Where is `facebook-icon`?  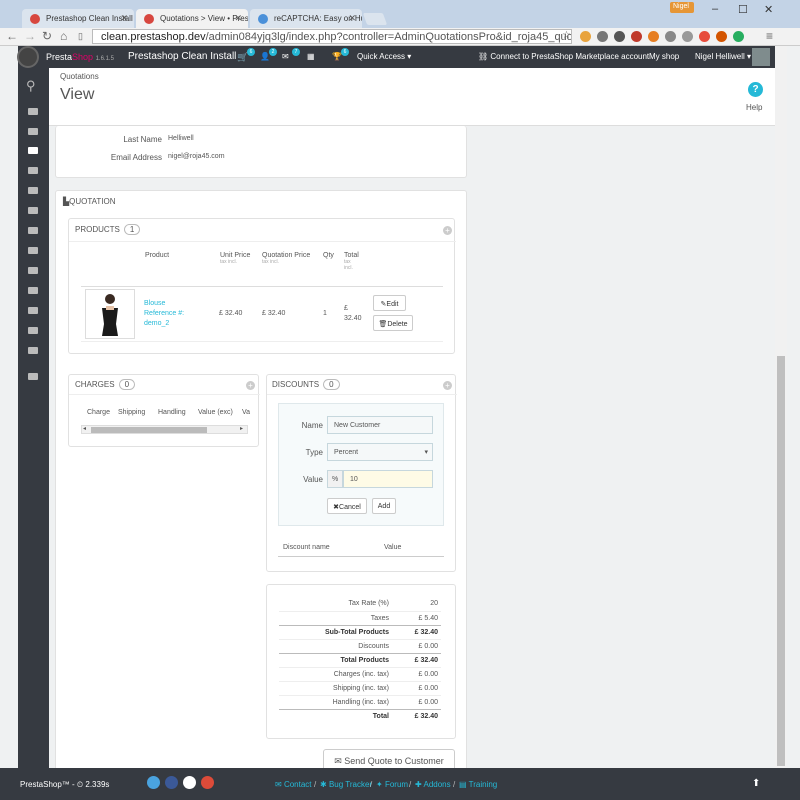 facebook-icon is located at coordinates (171, 782).